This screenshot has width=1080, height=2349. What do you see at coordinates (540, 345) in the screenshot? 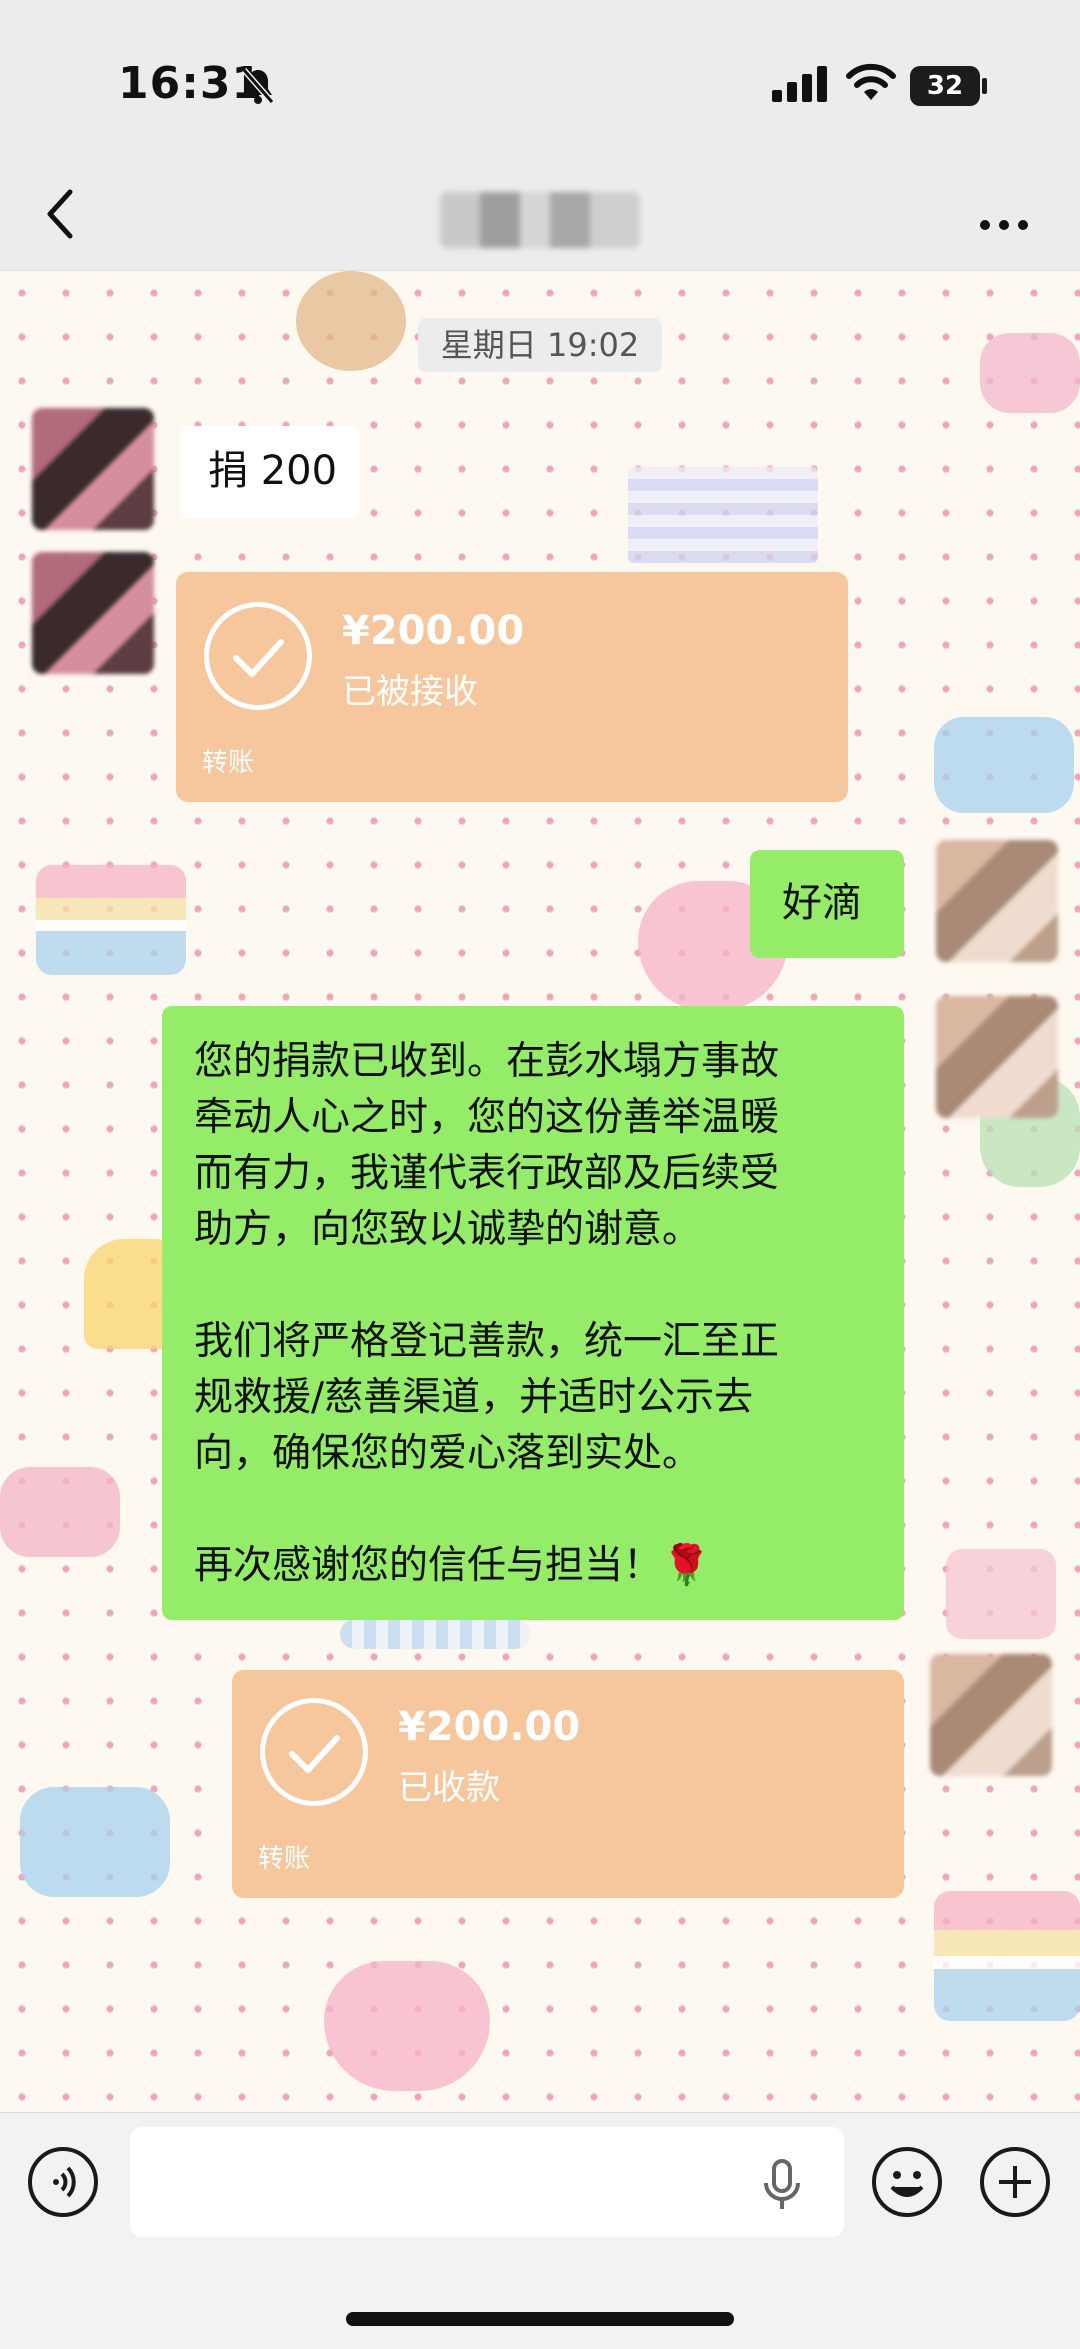
I see `message-timestamp: 星期日 19:02` at bounding box center [540, 345].